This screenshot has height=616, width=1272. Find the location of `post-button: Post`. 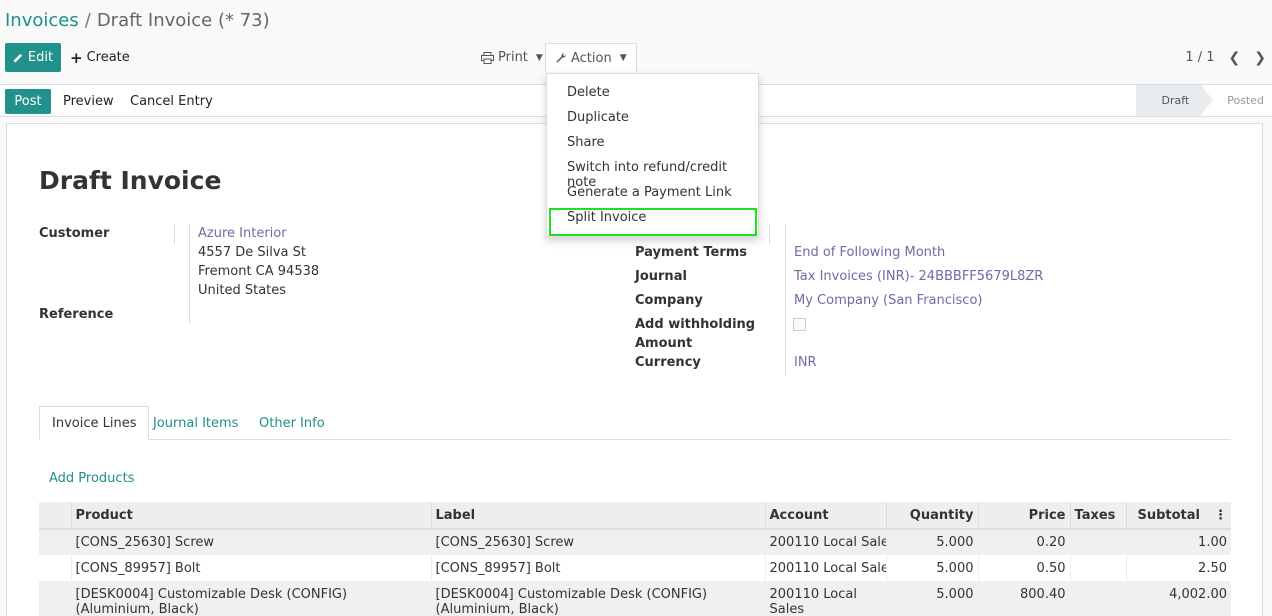

post-button: Post is located at coordinates (28, 101).